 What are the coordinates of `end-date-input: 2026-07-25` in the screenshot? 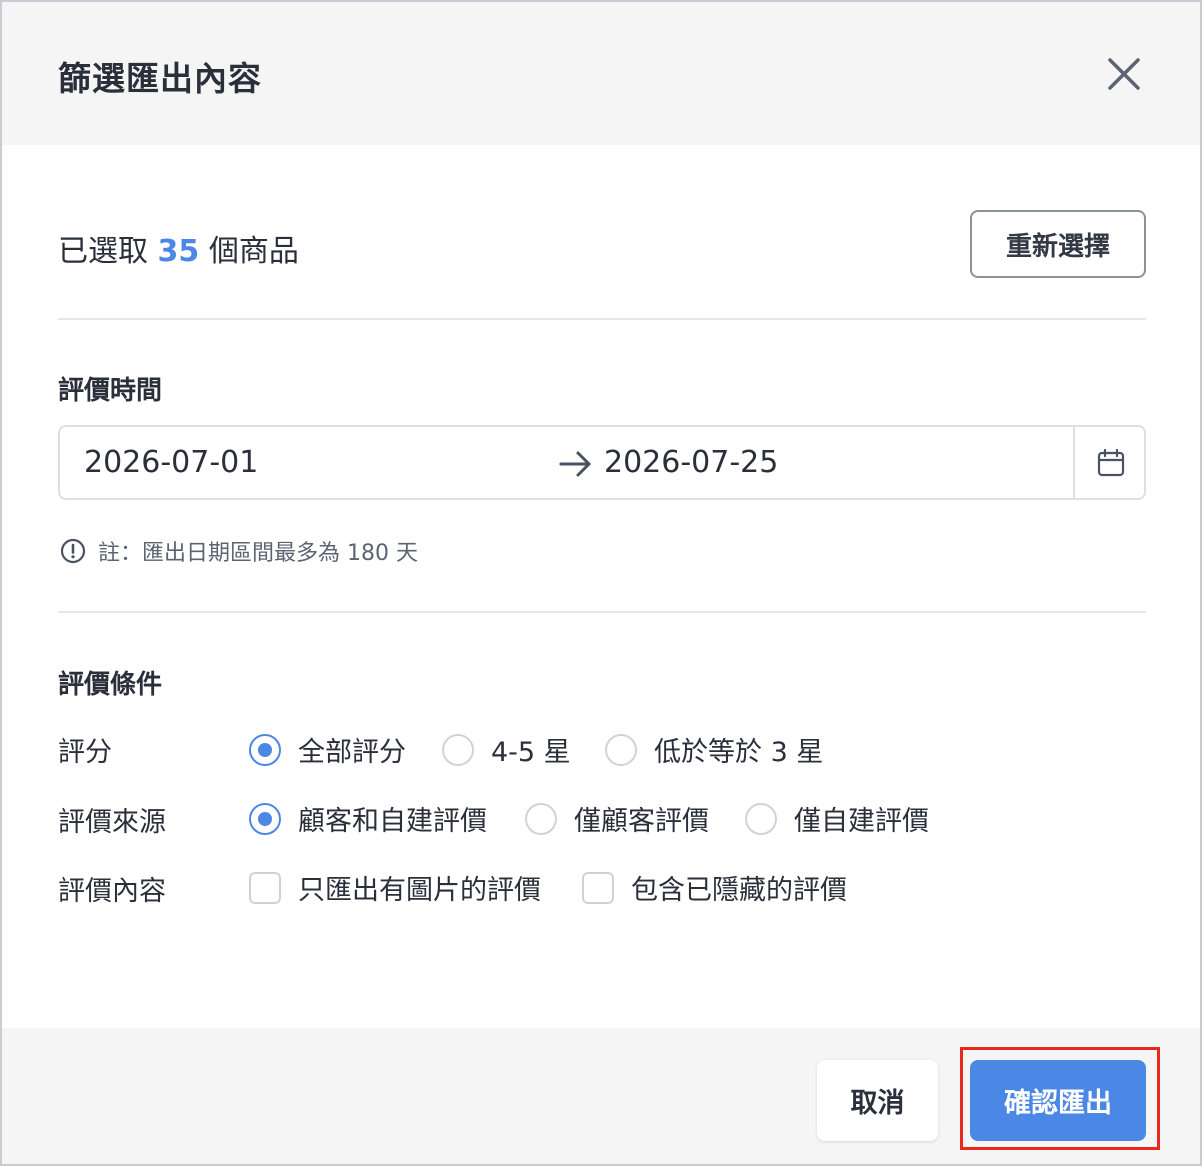 It's located at (691, 462).